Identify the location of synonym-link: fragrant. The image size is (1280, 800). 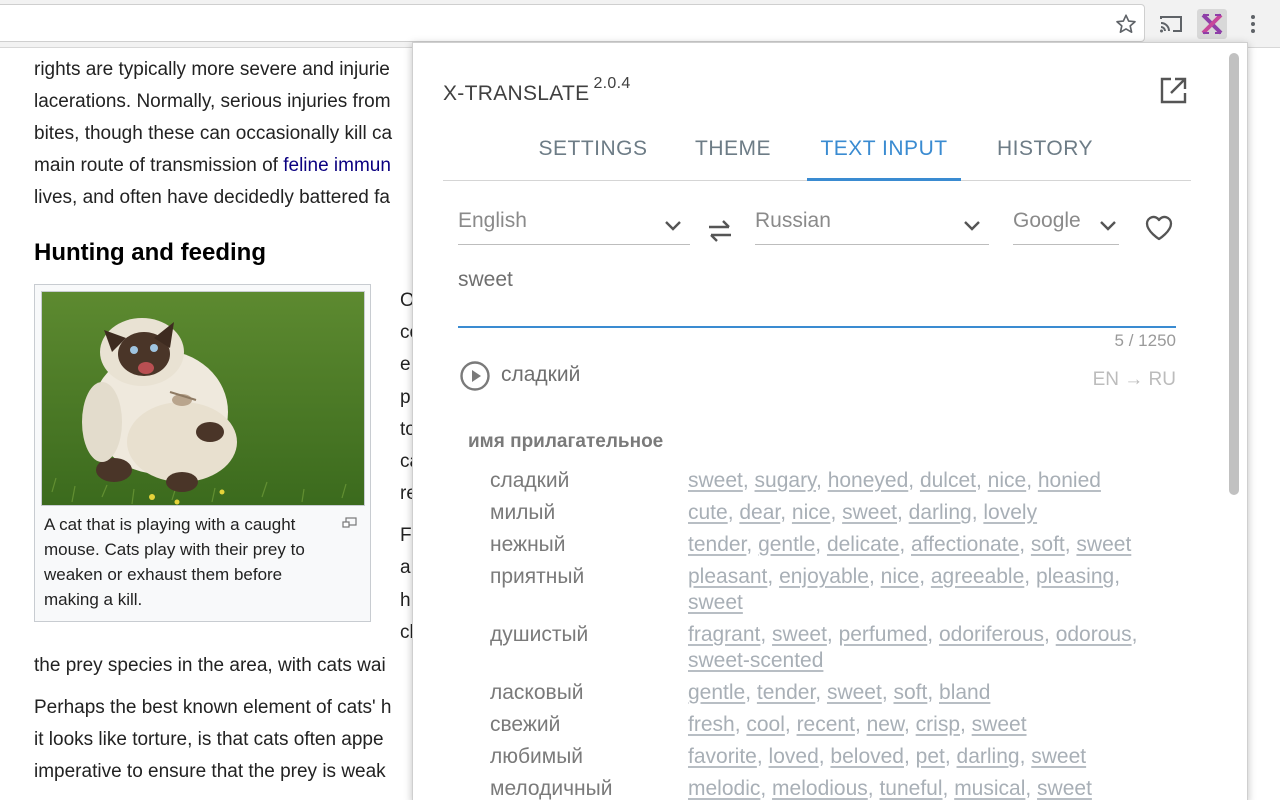
(724, 634).